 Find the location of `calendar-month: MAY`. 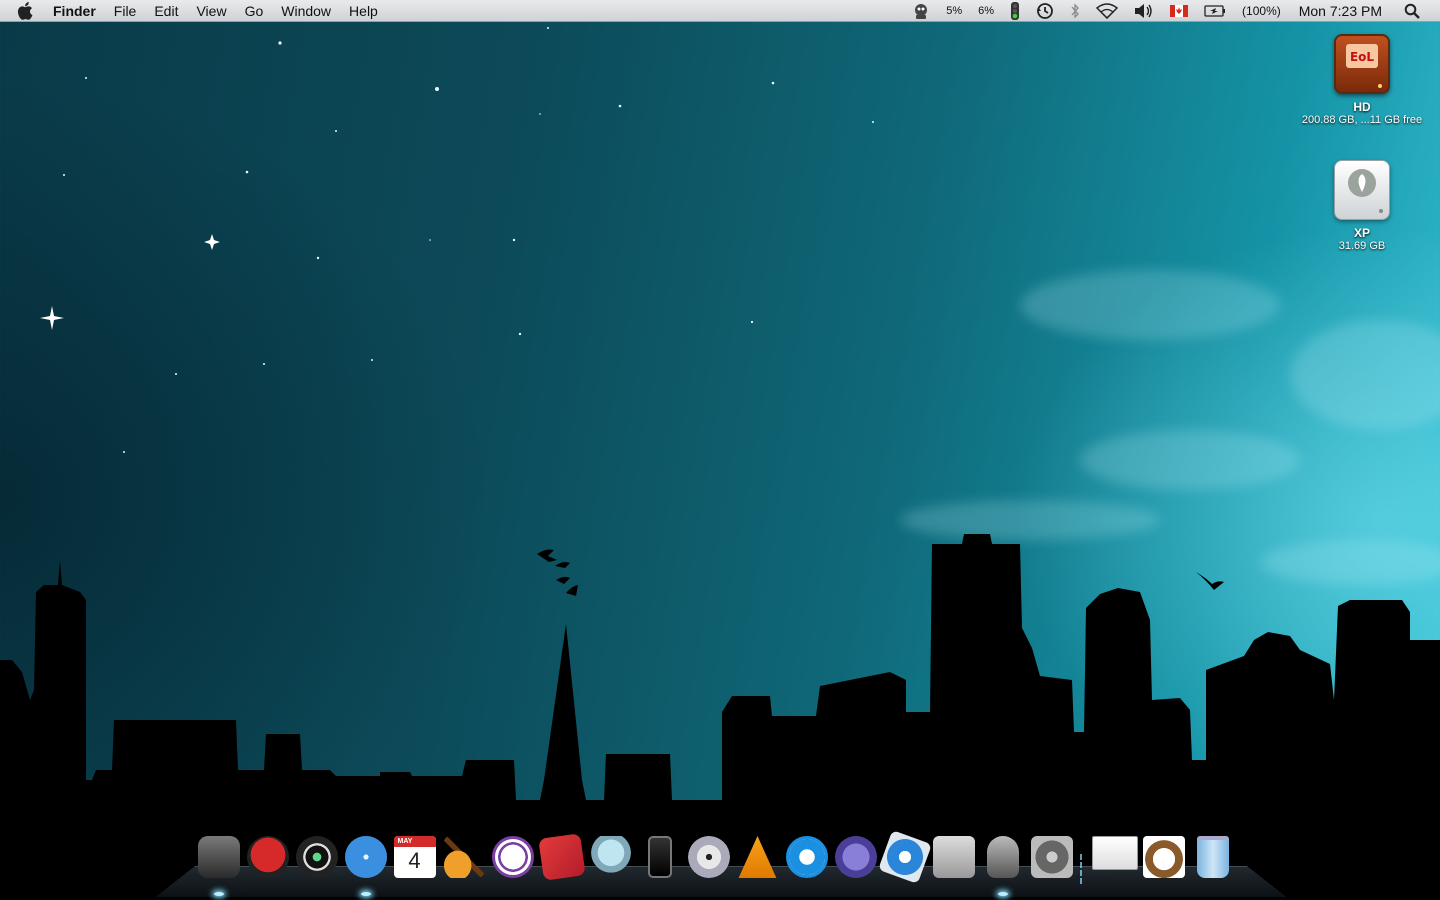

calendar-month: MAY is located at coordinates (415, 841).